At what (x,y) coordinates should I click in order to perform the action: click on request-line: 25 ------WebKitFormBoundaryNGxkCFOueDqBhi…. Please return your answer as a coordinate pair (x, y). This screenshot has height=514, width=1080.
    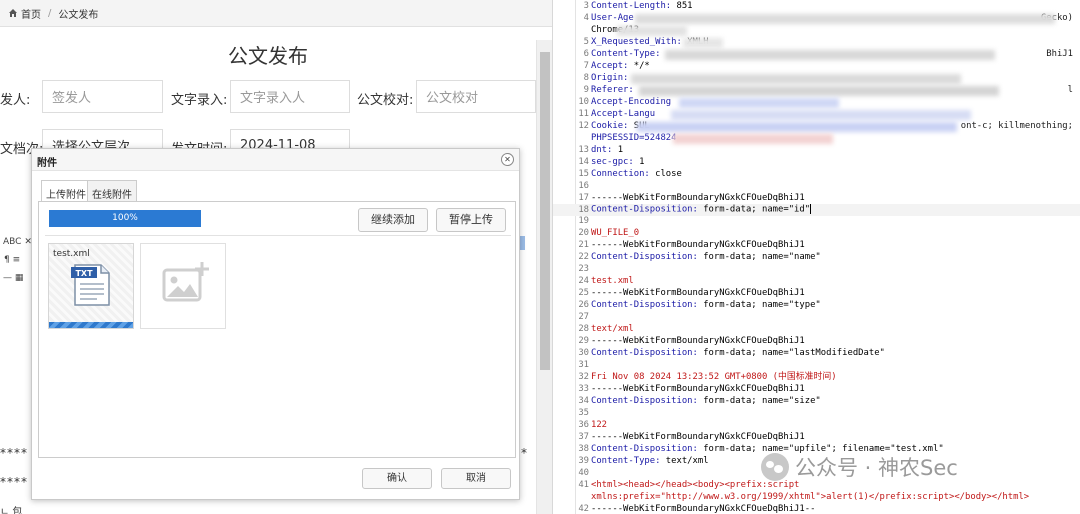
    Looking at the image, I should click on (816, 294).